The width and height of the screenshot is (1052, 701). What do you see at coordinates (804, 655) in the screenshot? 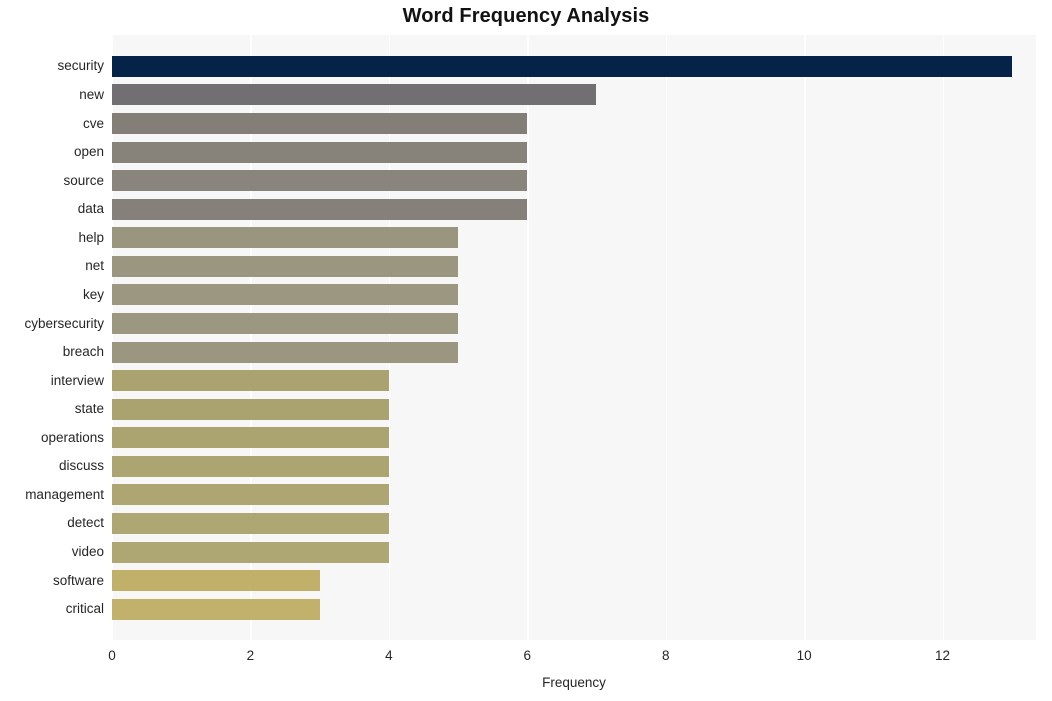
I see `x-tick-label: 10` at bounding box center [804, 655].